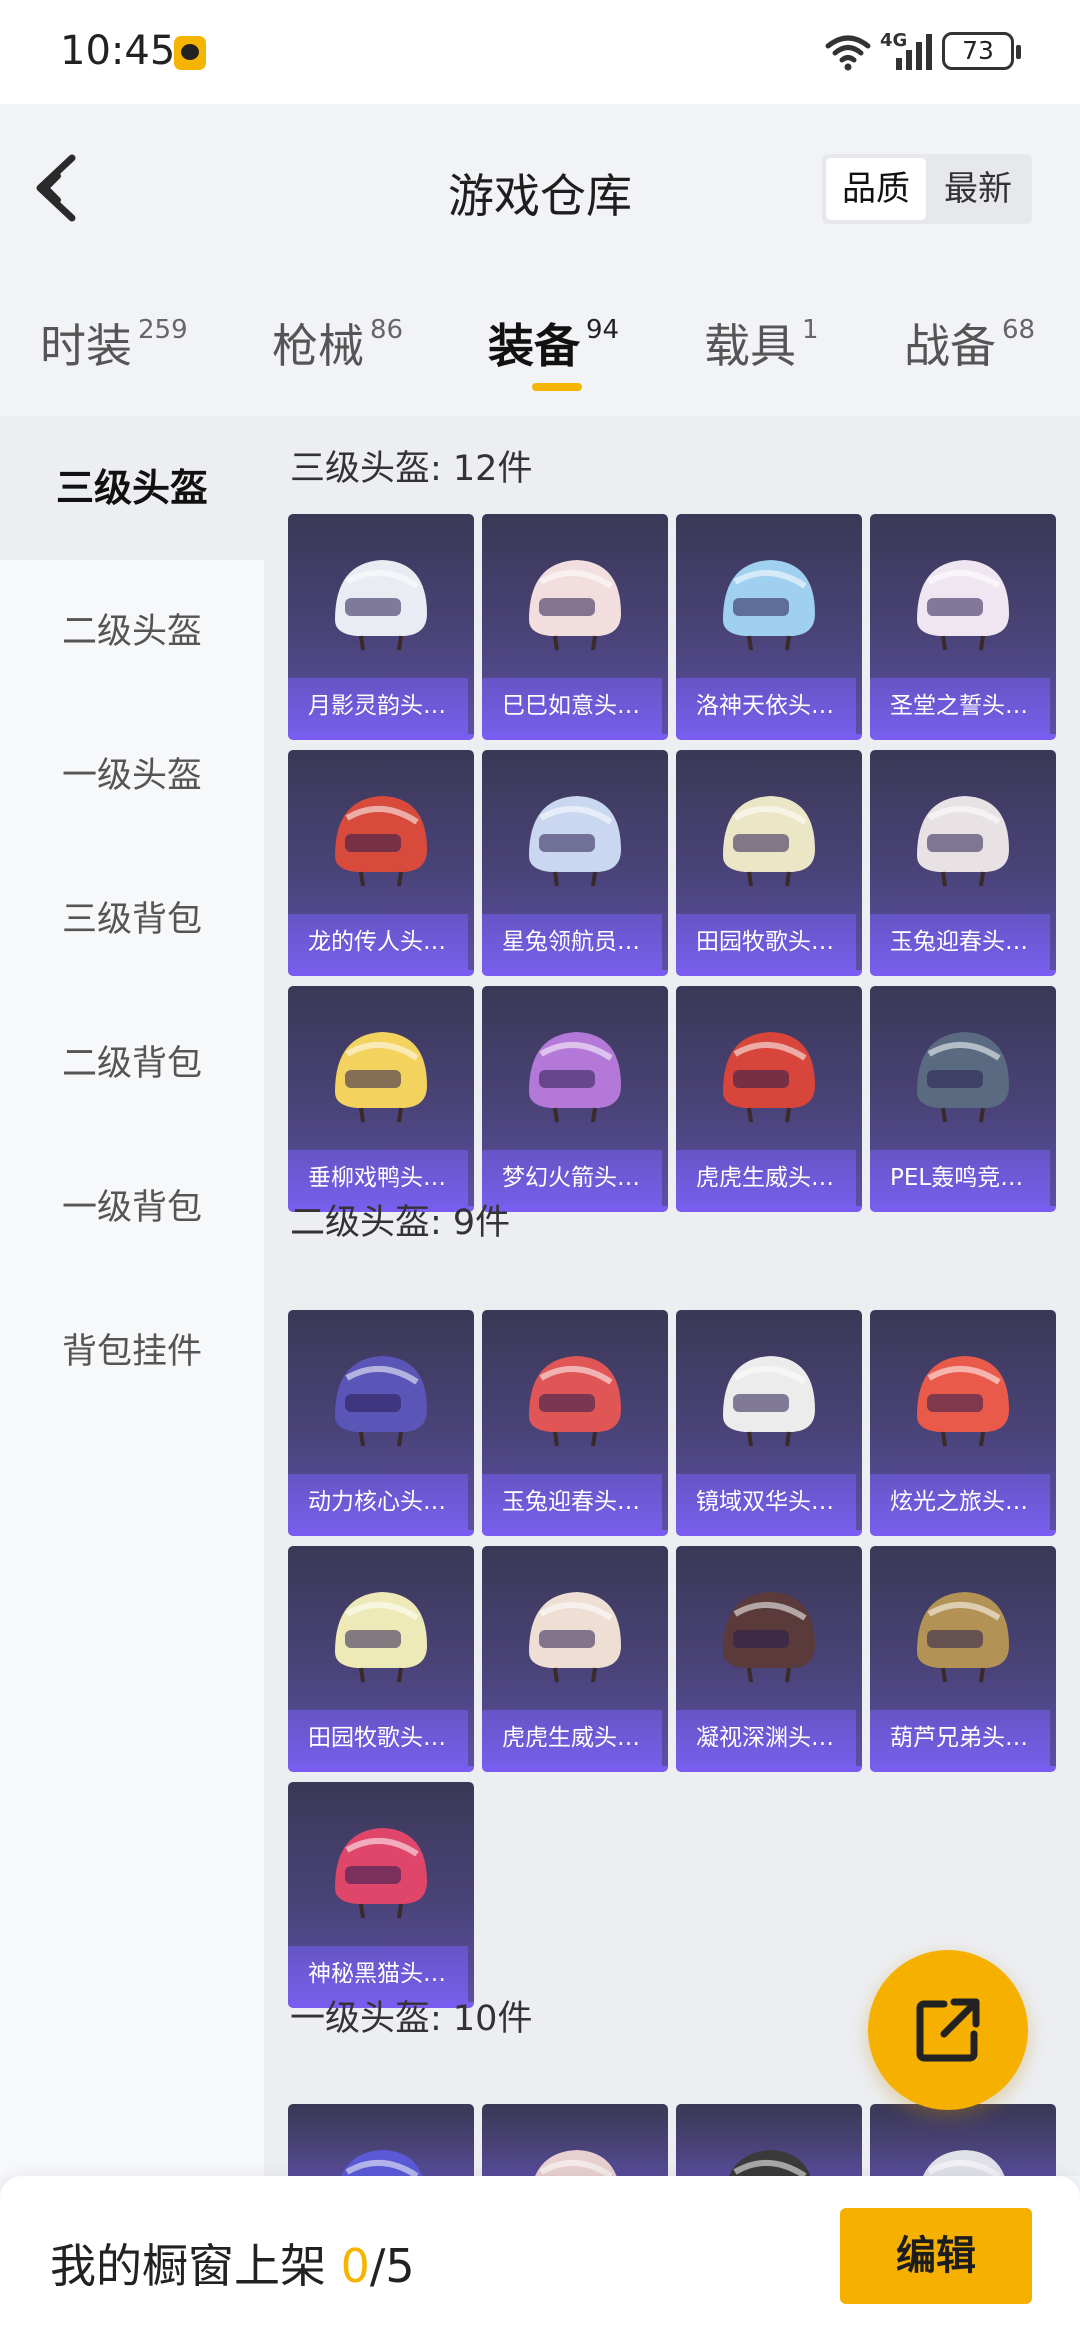 The image size is (1080, 2340). What do you see at coordinates (534, 346) in the screenshot?
I see `tab-label: 装备` at bounding box center [534, 346].